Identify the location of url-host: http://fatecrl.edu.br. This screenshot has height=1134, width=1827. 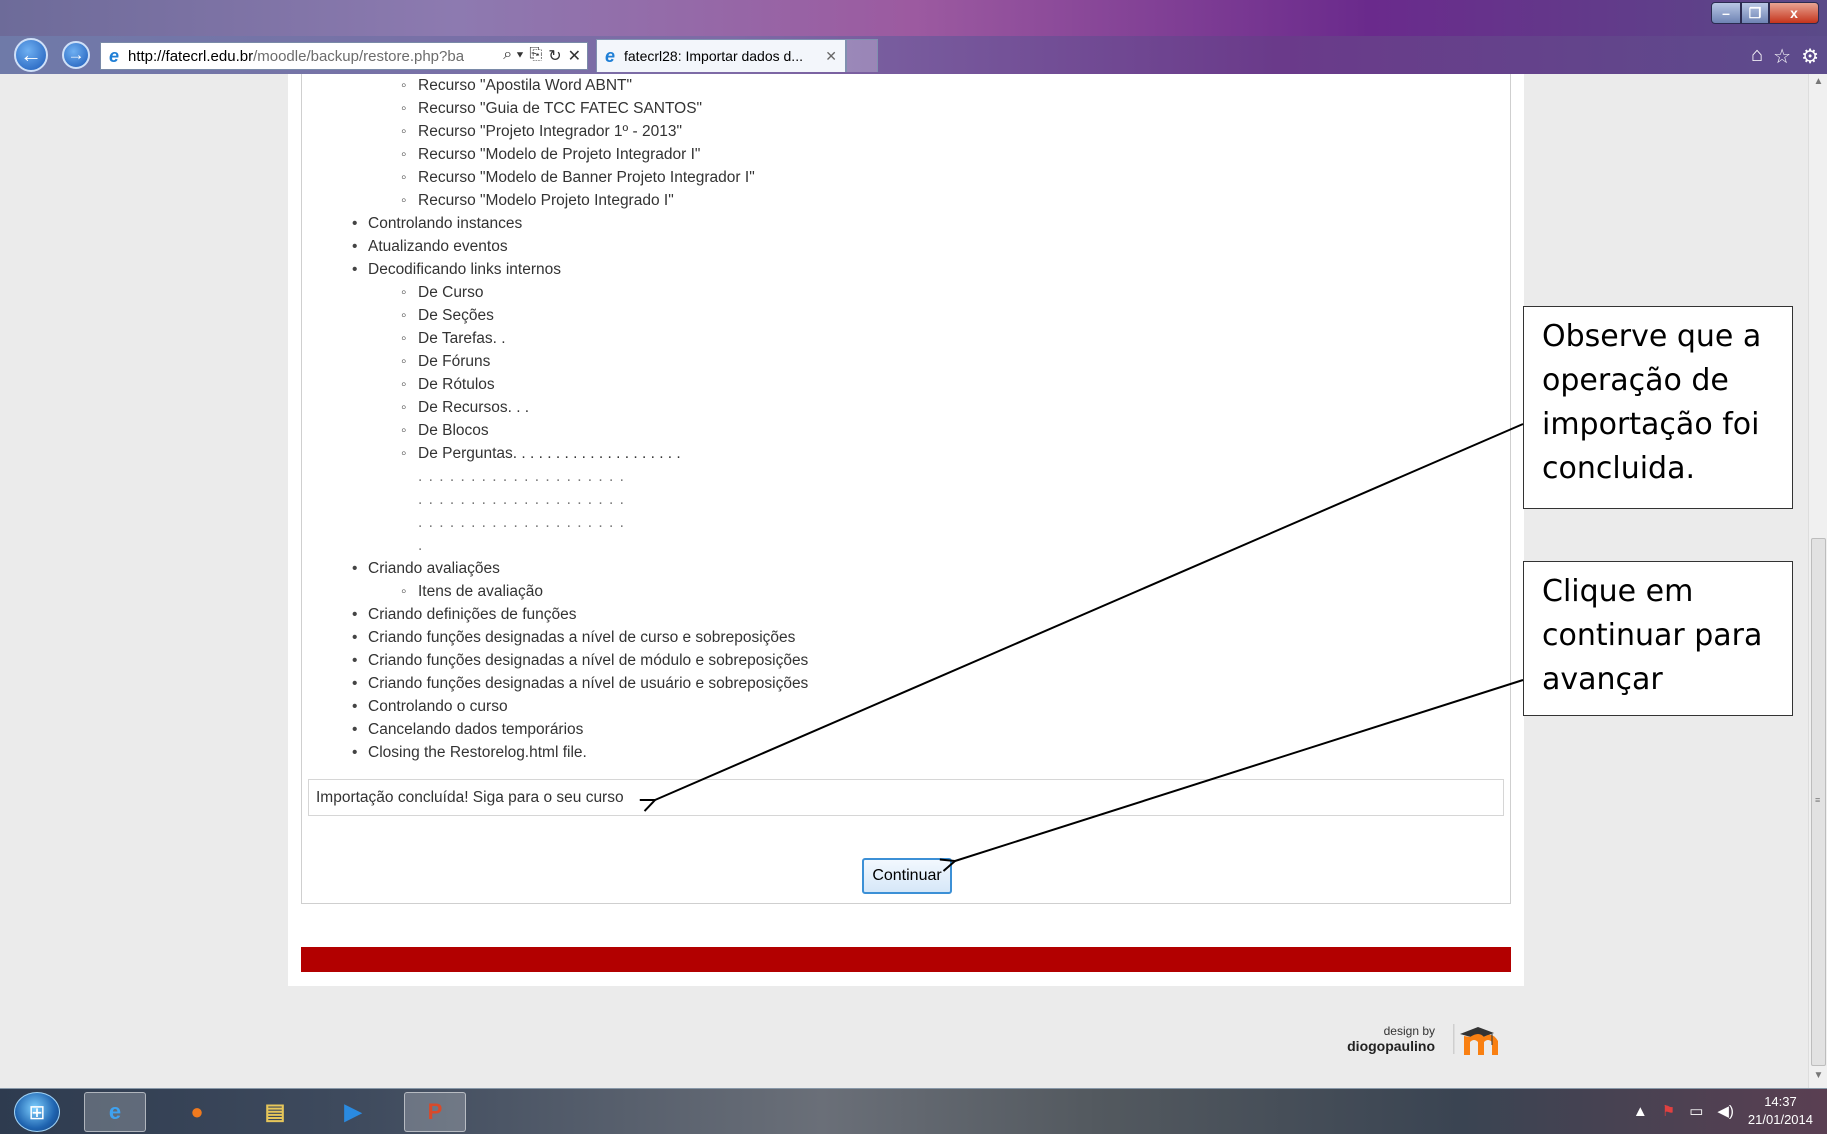
(191, 56).